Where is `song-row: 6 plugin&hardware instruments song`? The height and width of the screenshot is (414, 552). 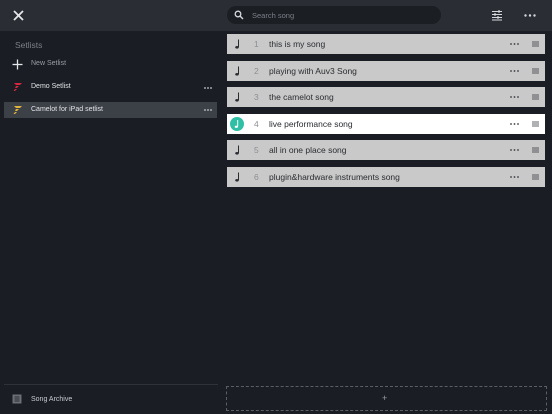 song-row: 6 plugin&hardware instruments song is located at coordinates (386, 176).